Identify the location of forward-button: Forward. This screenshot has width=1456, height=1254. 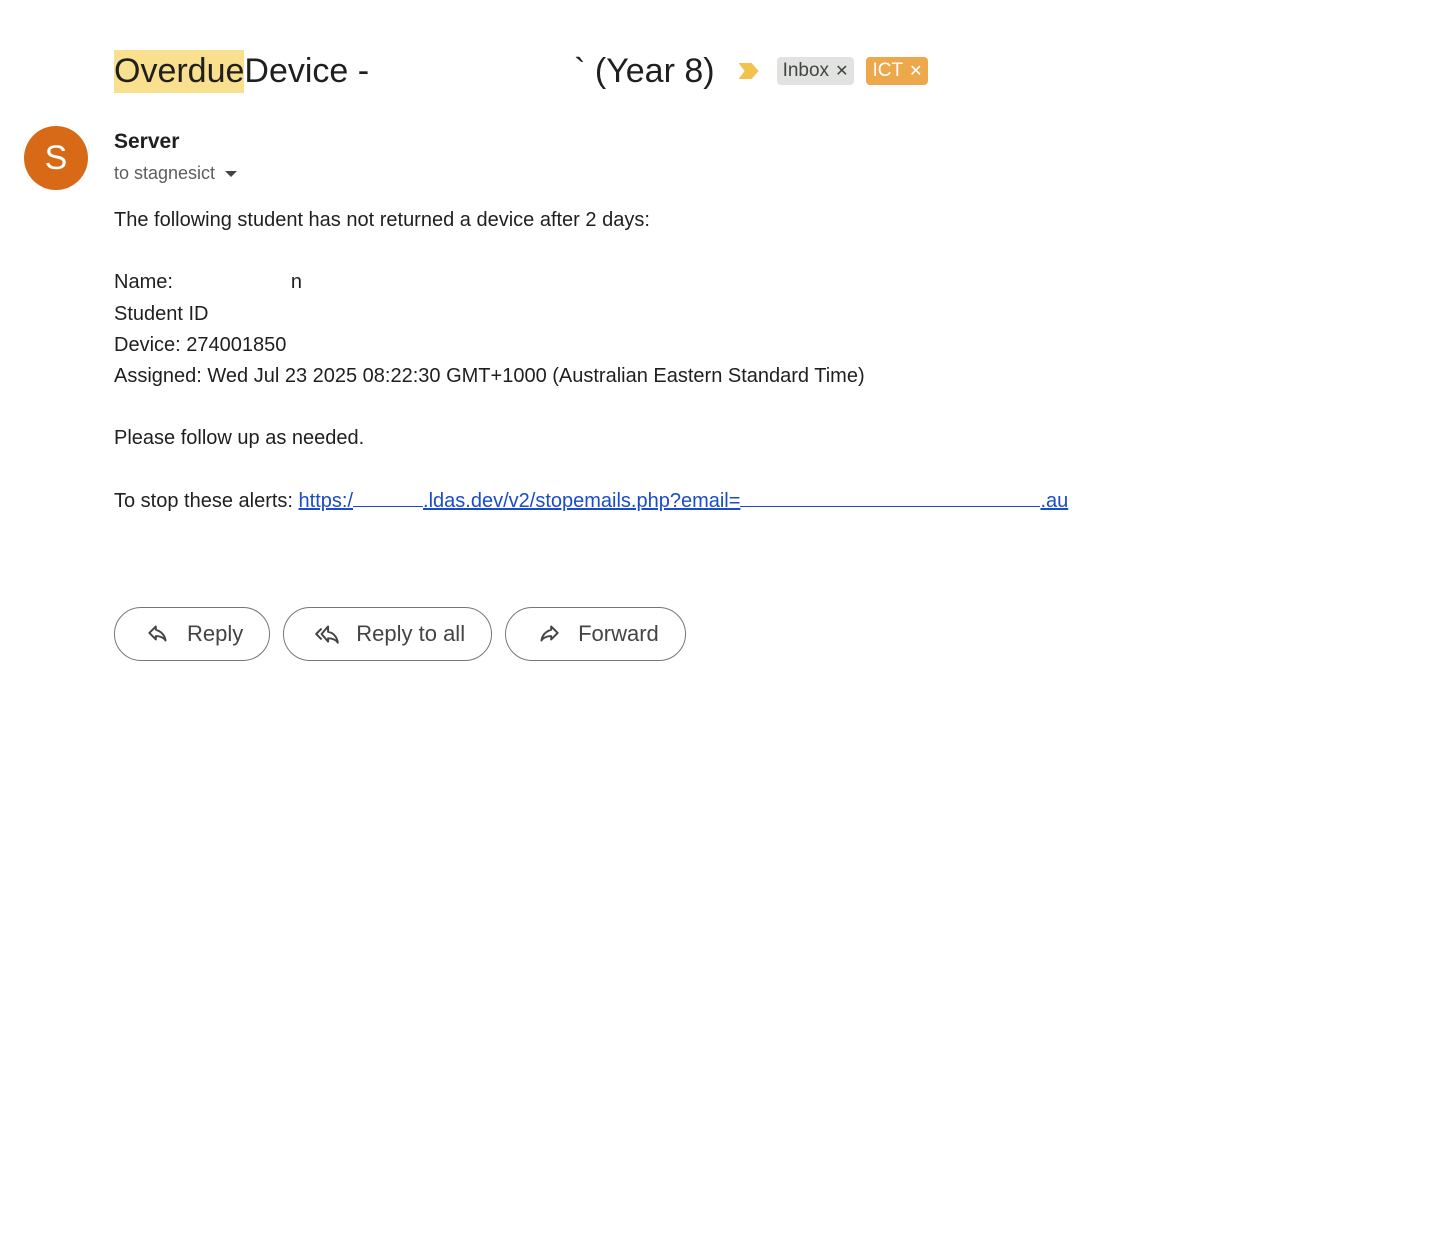
(595, 634).